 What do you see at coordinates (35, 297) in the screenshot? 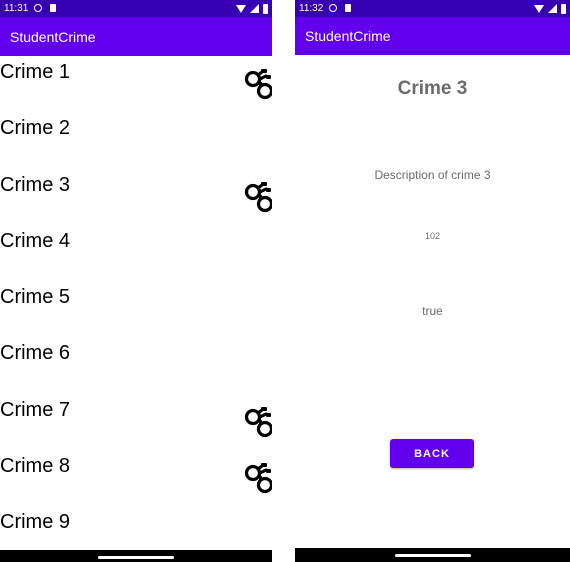
I see `crime-list-item-title: Crime 5` at bounding box center [35, 297].